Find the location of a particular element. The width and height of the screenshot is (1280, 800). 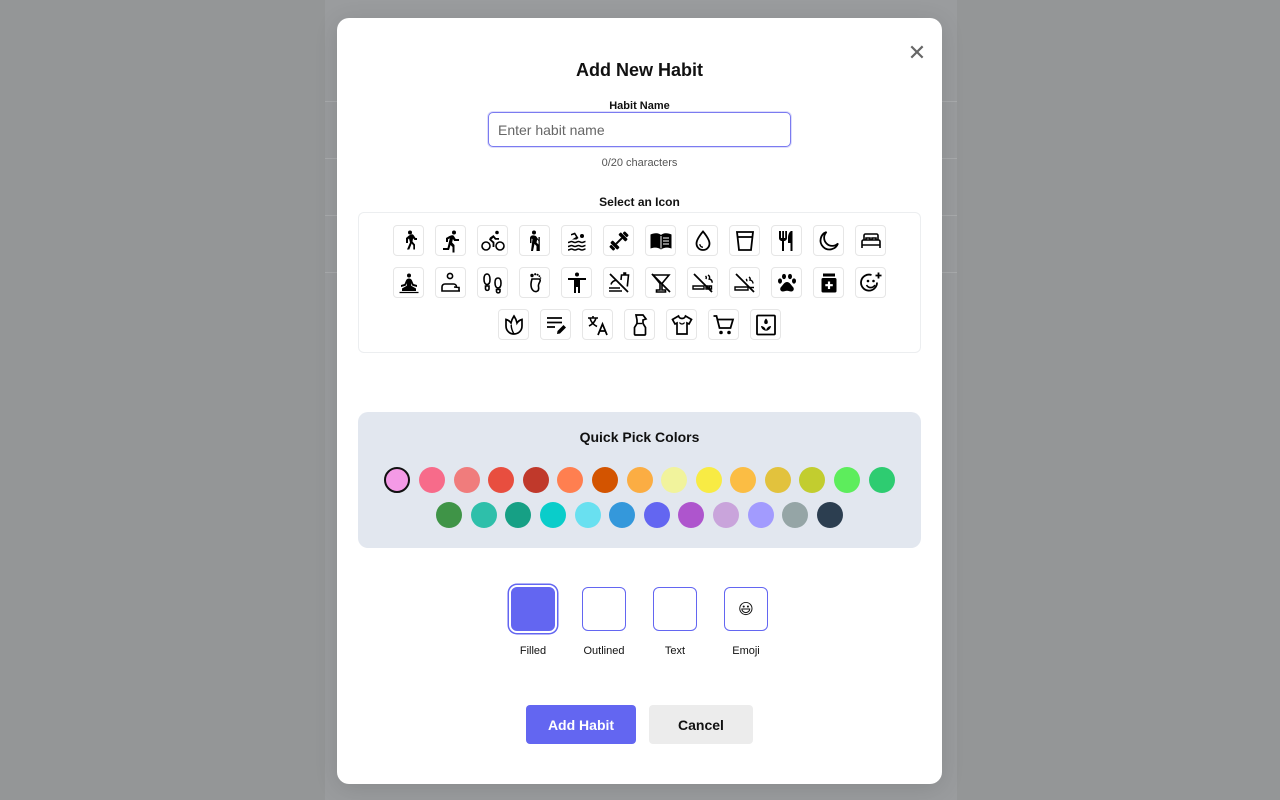

no-smoking-icon is located at coordinates (702, 282).